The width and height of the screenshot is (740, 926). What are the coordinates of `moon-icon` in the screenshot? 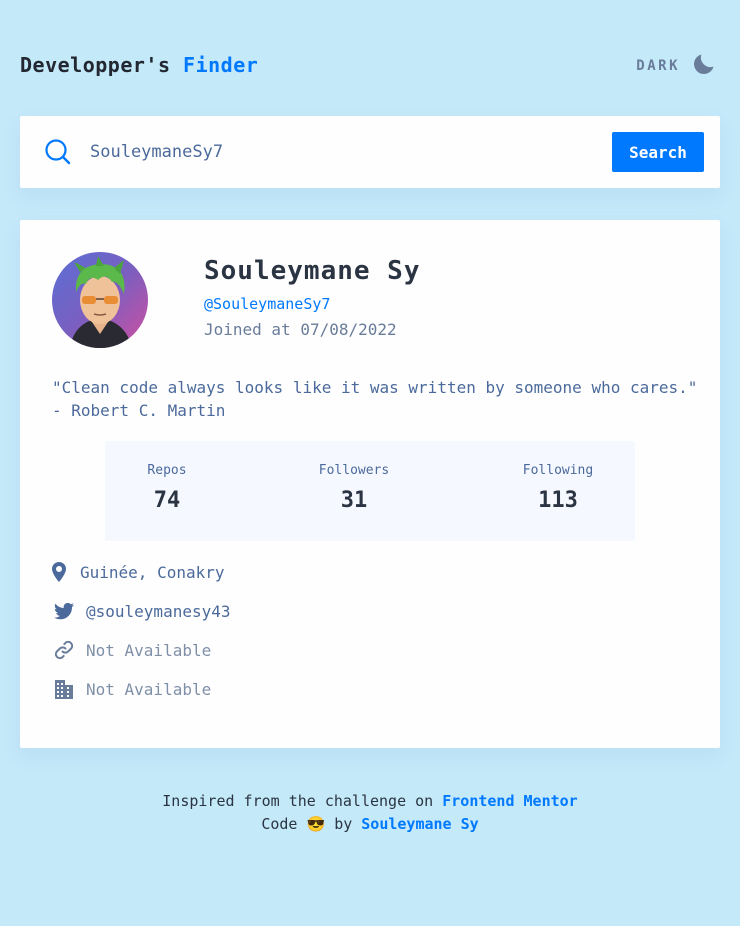 It's located at (704, 66).